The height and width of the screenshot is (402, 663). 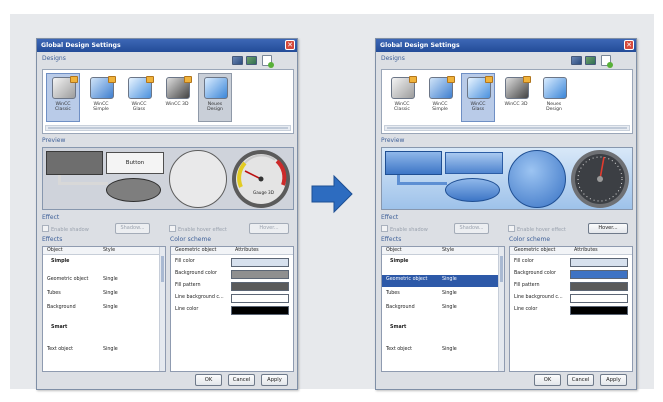 What do you see at coordinates (399, 349) in the screenshot?
I see `row-object: Text object` at bounding box center [399, 349].